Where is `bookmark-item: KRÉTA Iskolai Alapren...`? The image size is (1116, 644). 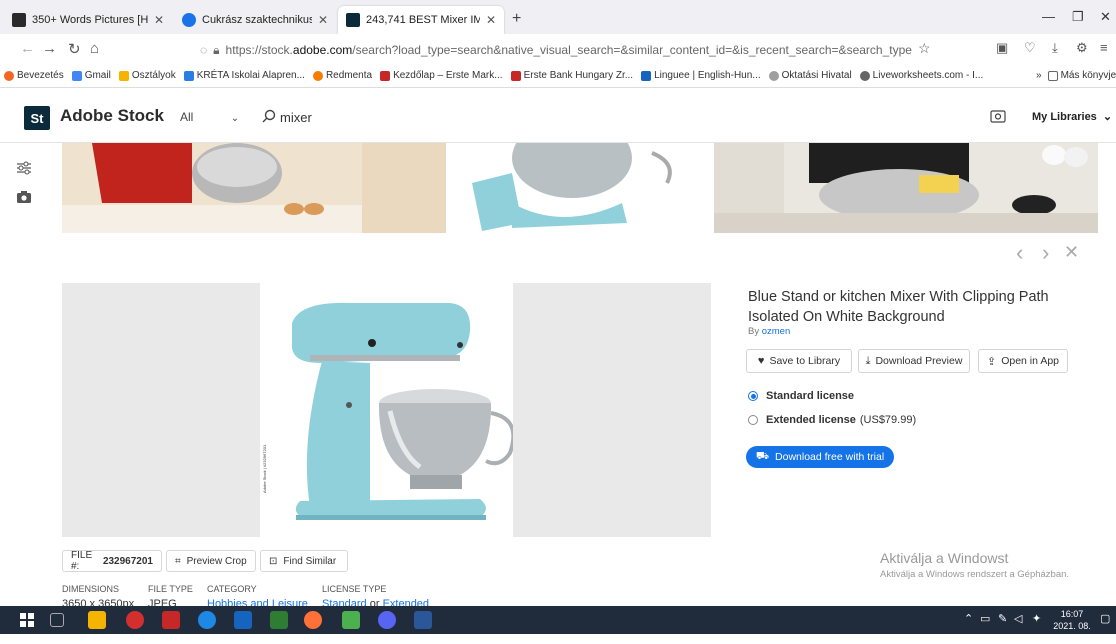 bookmark-item: KRÉTA Iskolai Alapren... is located at coordinates (244, 75).